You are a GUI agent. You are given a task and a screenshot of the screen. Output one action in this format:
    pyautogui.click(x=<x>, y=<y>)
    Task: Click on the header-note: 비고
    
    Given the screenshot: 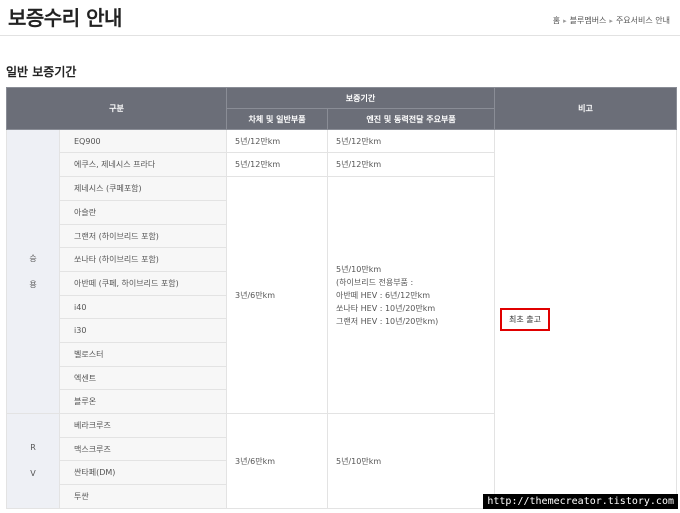 What is the action you would take?
    pyautogui.click(x=586, y=108)
    